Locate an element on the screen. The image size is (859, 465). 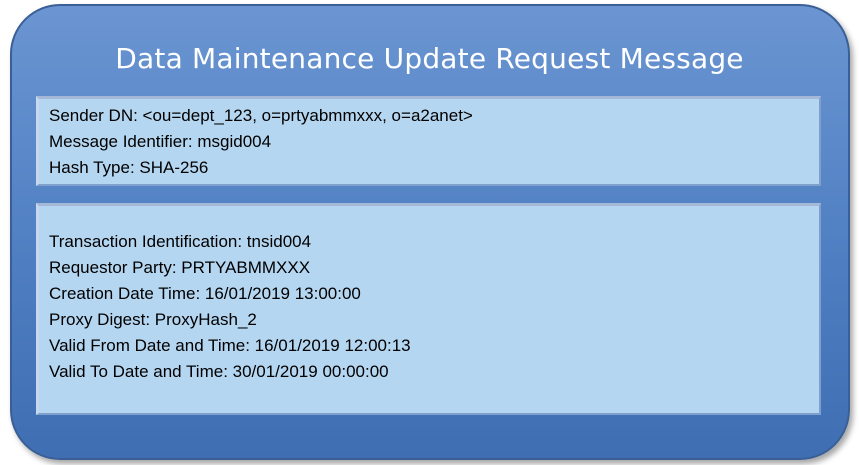
transaction-identification: Transaction Identification: tnsid004 is located at coordinates (180, 241).